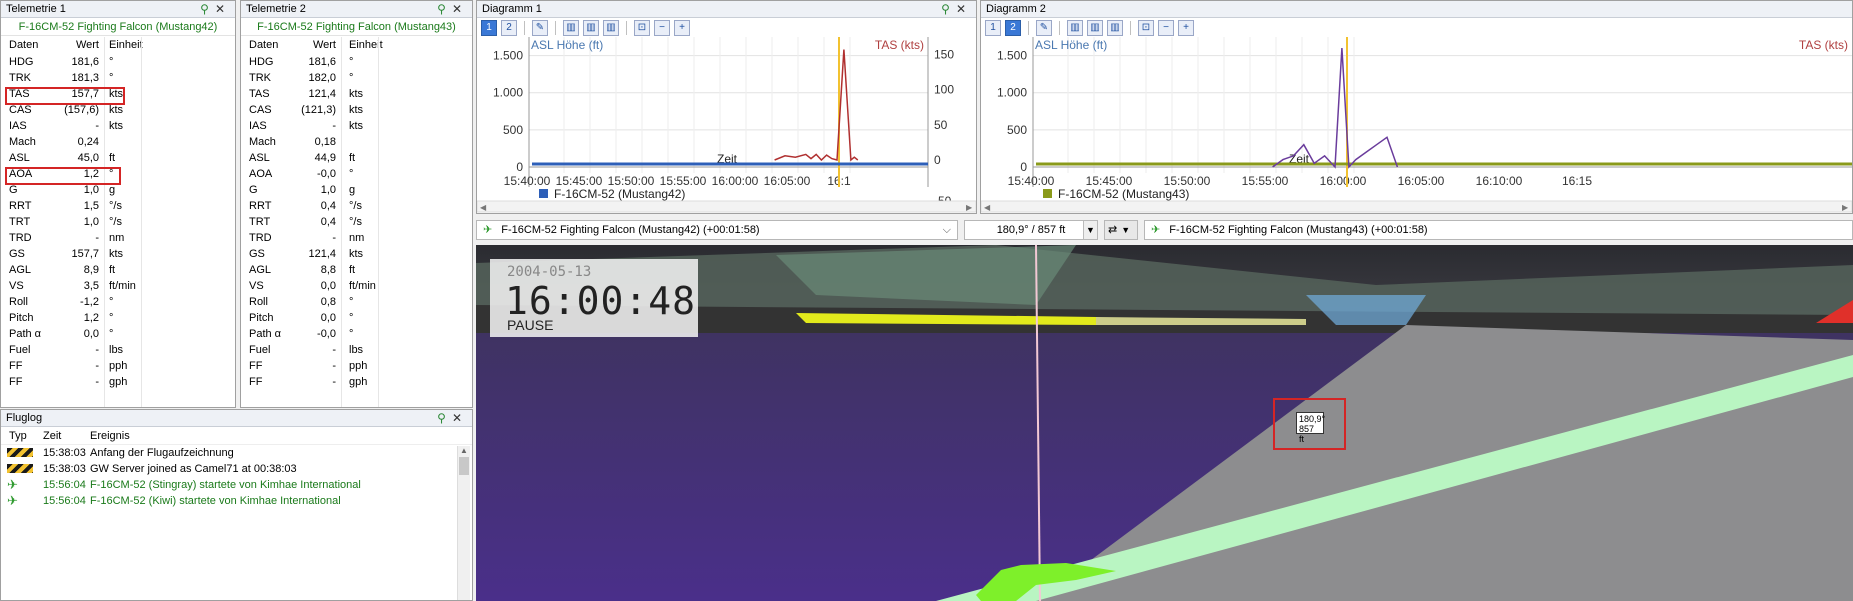 Image resolution: width=1853 pixels, height=601 pixels. Describe the element at coordinates (260, 110) in the screenshot. I see `telemetry-label: CAS` at that location.